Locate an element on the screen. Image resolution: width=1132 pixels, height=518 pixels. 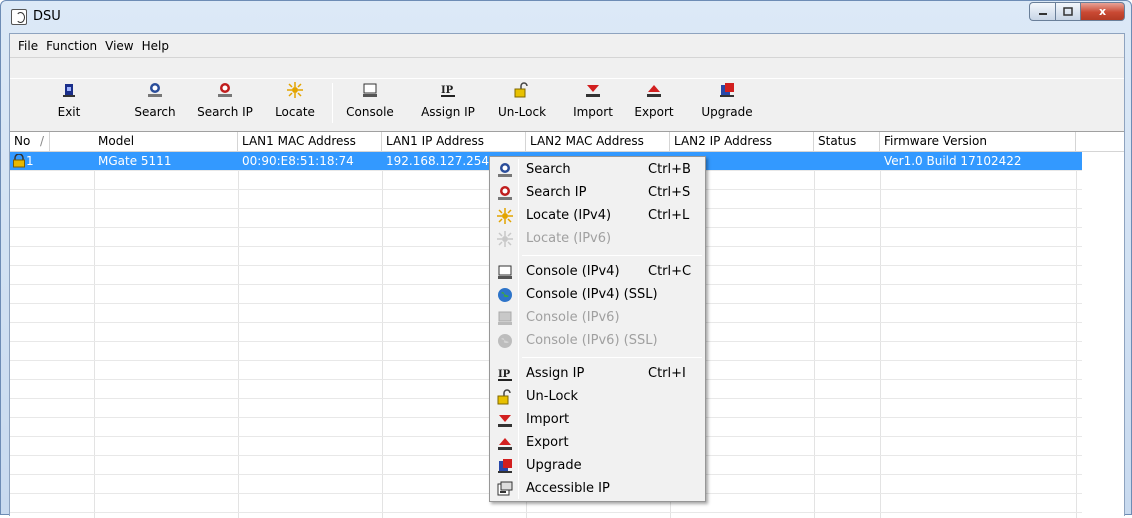
search-button: Search is located at coordinates (155, 103).